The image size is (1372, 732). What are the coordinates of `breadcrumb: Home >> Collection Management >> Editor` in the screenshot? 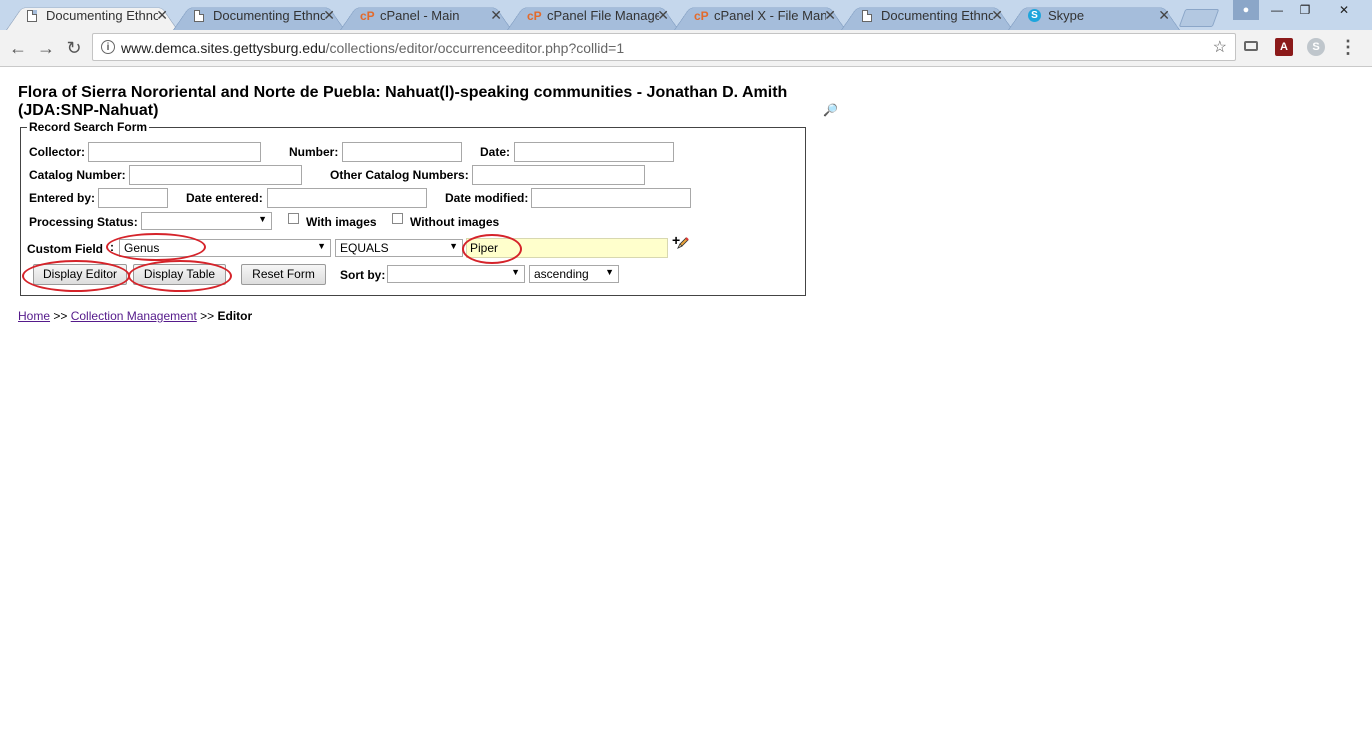 It's located at (135, 316).